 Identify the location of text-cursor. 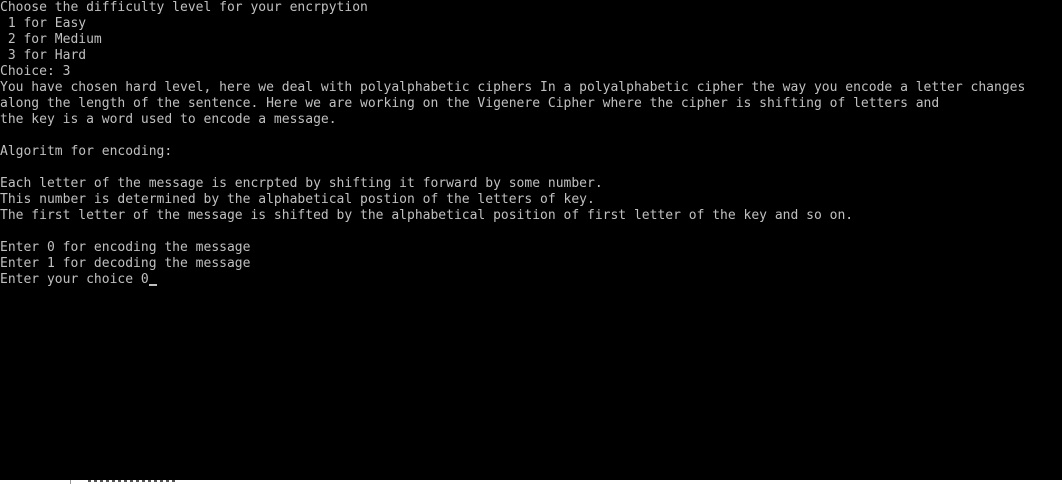
(152, 285).